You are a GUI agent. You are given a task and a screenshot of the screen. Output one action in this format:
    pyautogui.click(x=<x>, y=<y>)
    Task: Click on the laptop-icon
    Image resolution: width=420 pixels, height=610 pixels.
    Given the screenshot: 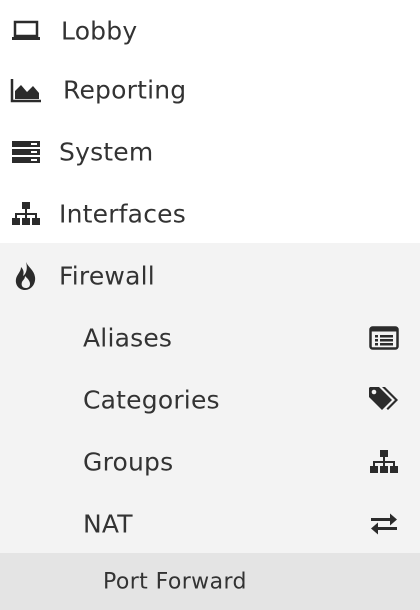 What is the action you would take?
    pyautogui.click(x=26, y=31)
    